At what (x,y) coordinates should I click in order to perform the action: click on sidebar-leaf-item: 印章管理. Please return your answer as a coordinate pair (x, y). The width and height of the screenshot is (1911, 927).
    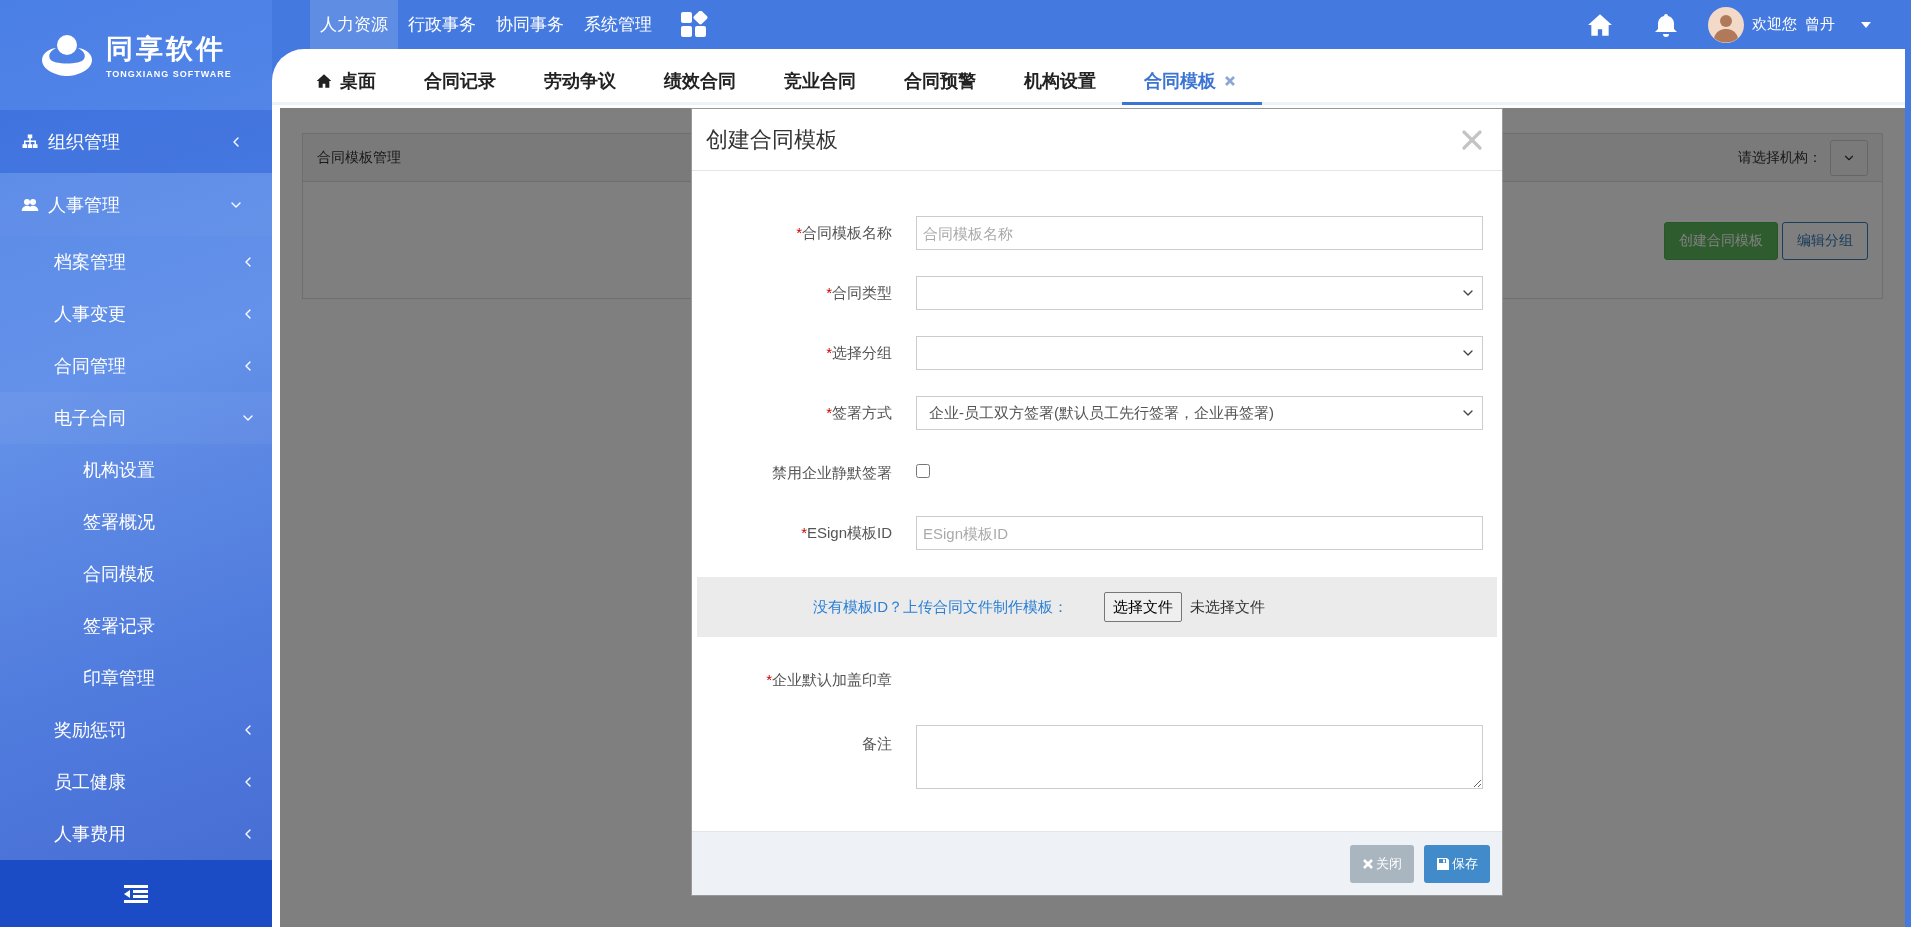
    Looking at the image, I should click on (136, 678).